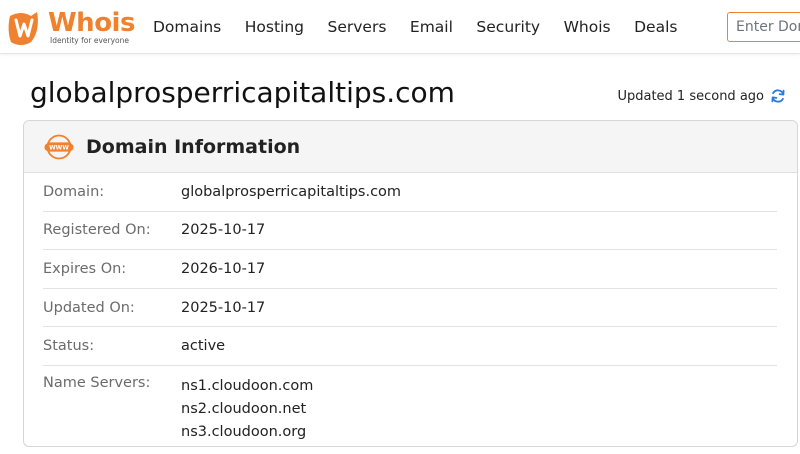 Image resolution: width=800 pixels, height=454 pixels. What do you see at coordinates (587, 27) in the screenshot?
I see `nav-item-whois: Whois` at bounding box center [587, 27].